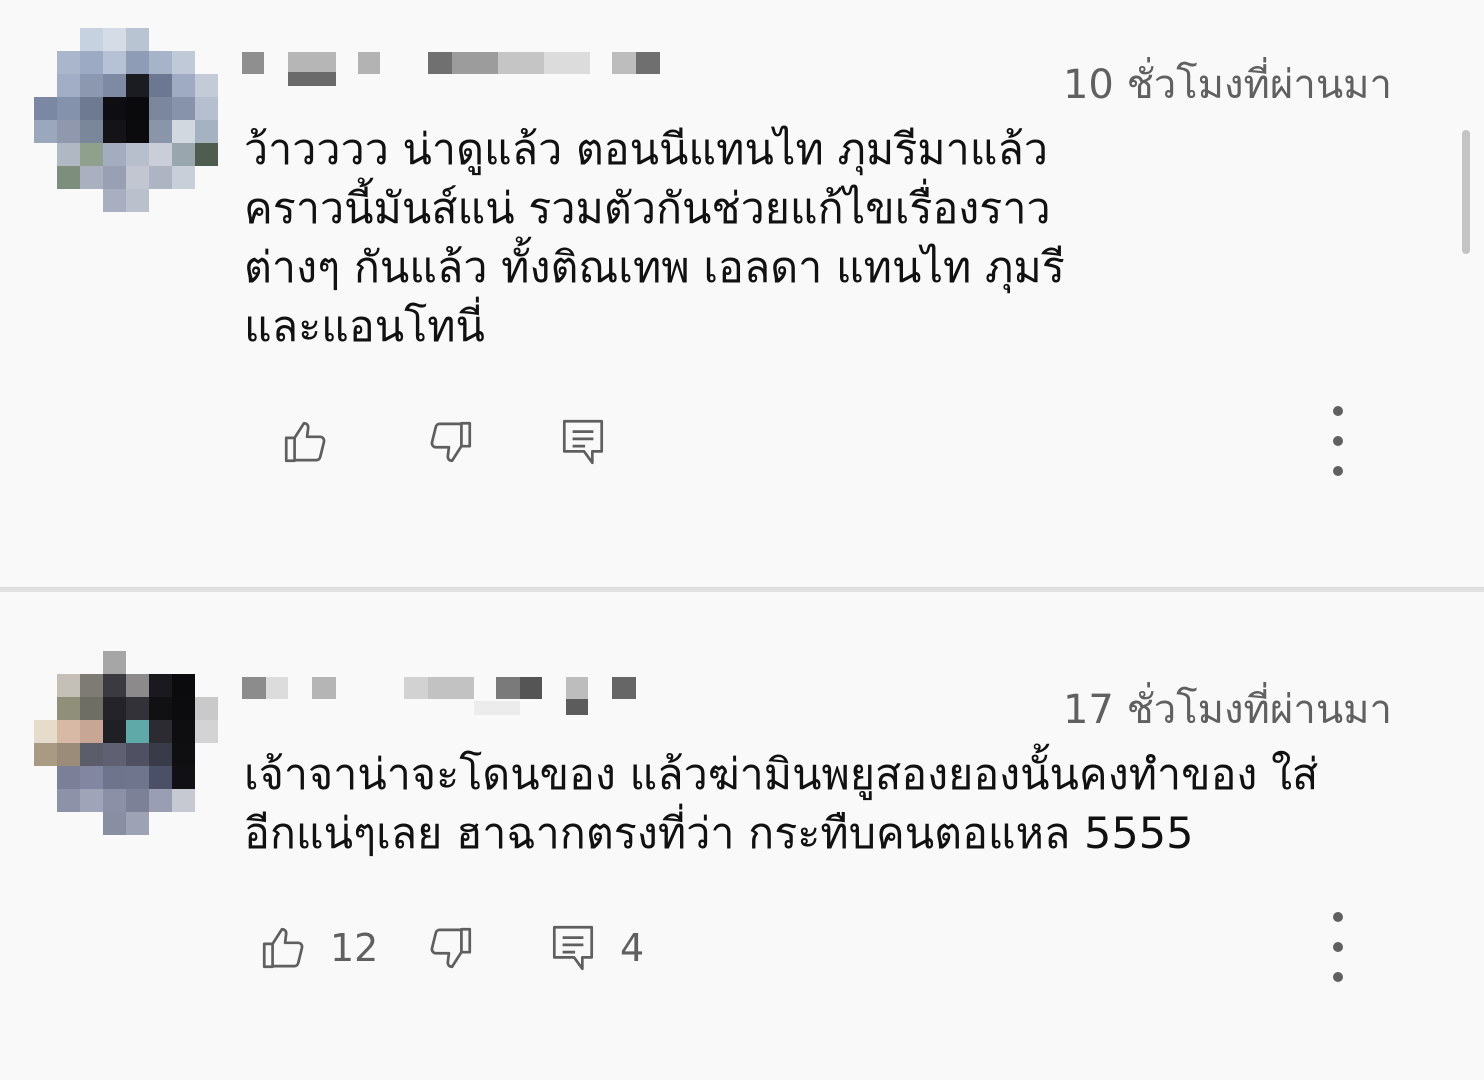 This screenshot has height=1080, width=1484. Describe the element at coordinates (354, 948) in the screenshot. I see `like-count: 12` at that location.